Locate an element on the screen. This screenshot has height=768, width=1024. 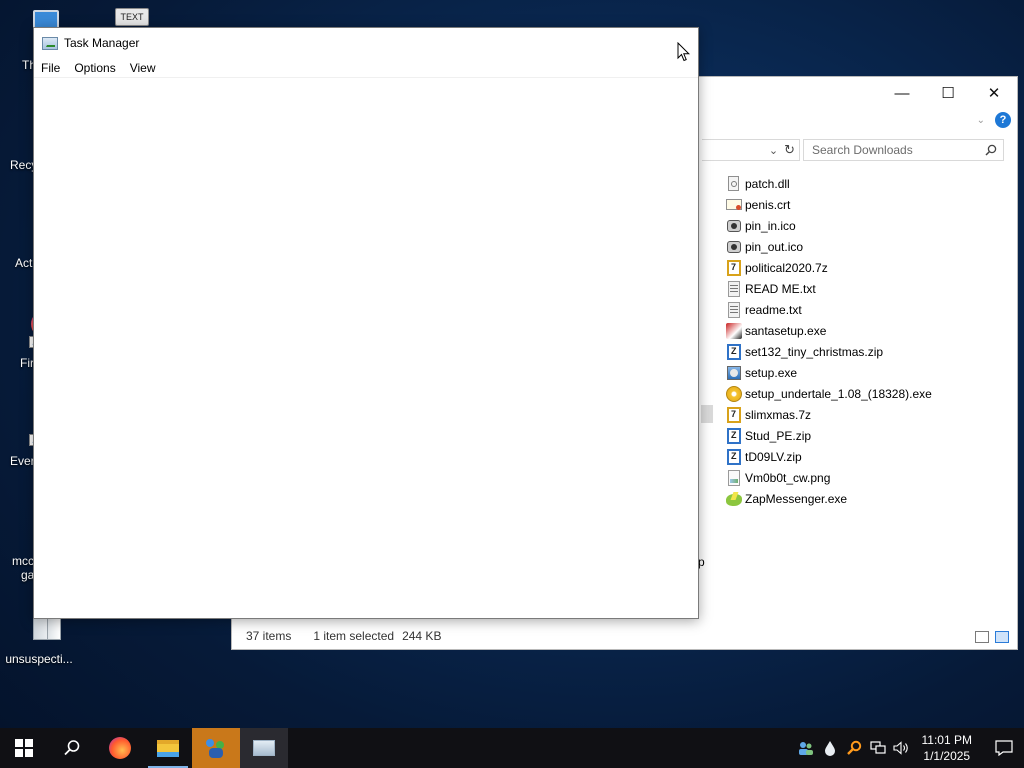
file-name: santasetup.exe is located at coordinates (786, 330).